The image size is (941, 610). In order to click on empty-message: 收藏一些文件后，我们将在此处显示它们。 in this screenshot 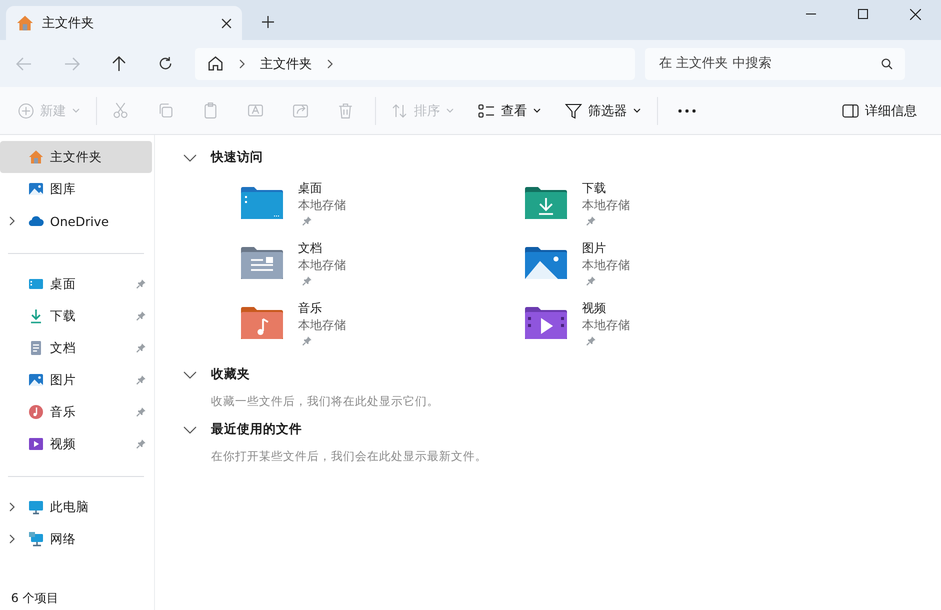, I will do `click(325, 401)`.